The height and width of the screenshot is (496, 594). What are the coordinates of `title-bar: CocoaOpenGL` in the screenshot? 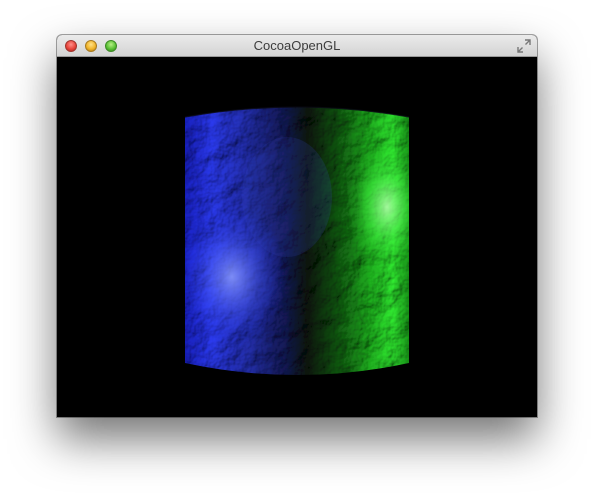 It's located at (297, 46).